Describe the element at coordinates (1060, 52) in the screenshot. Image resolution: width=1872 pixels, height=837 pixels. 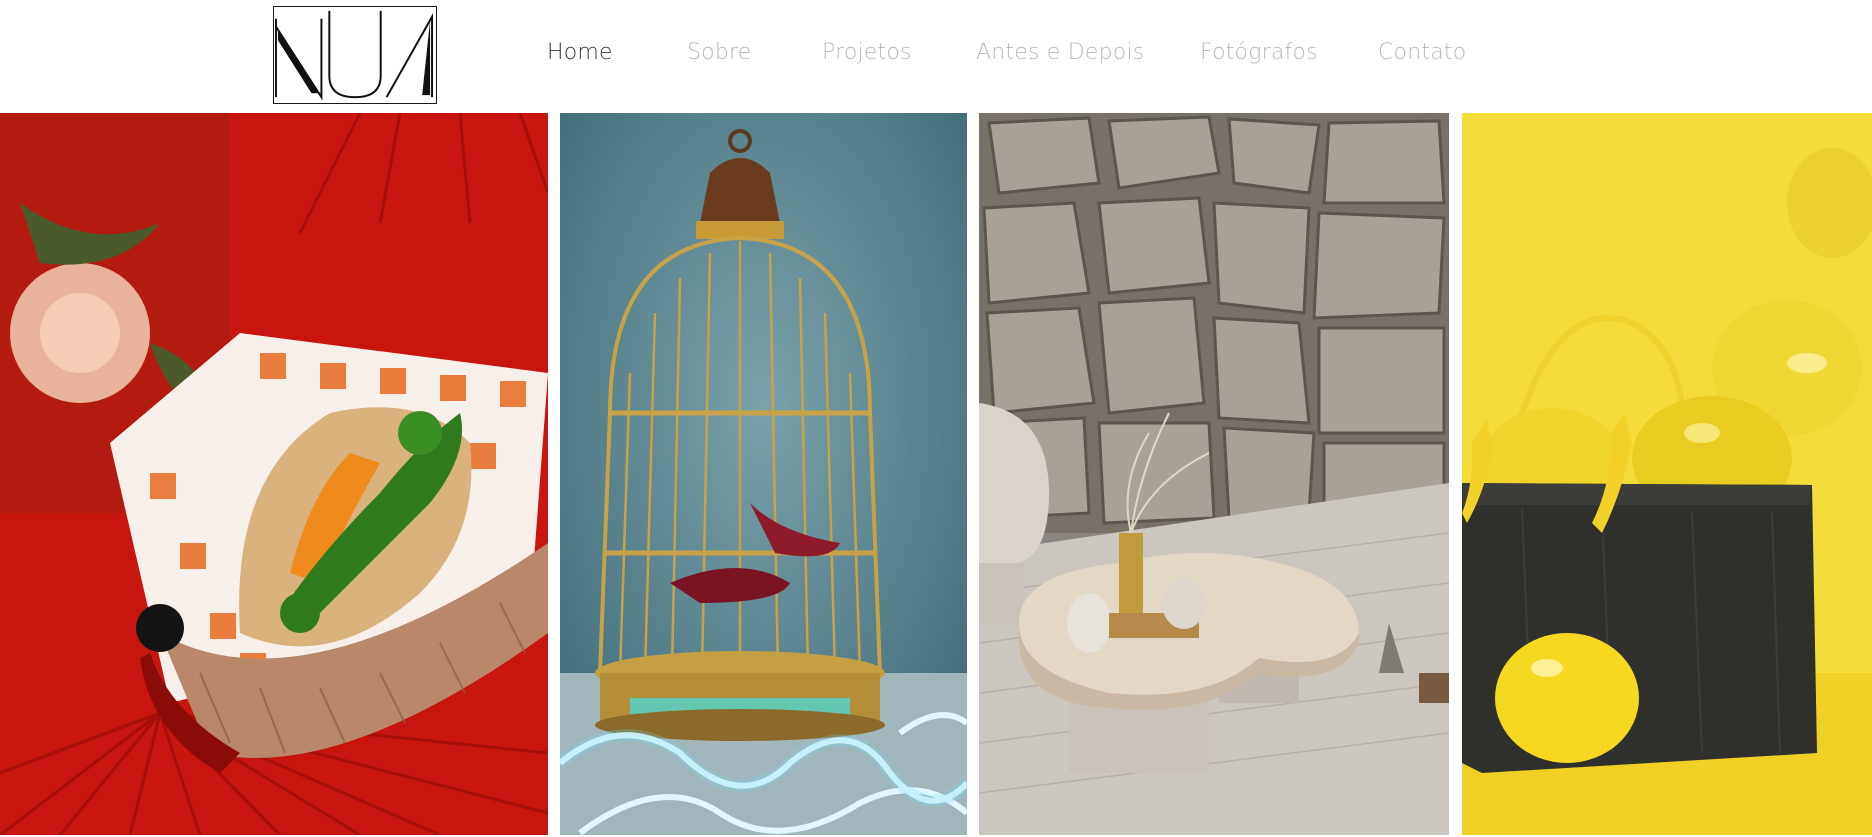
I see `nav-item-antes-e-depois: Antes e Depois` at that location.